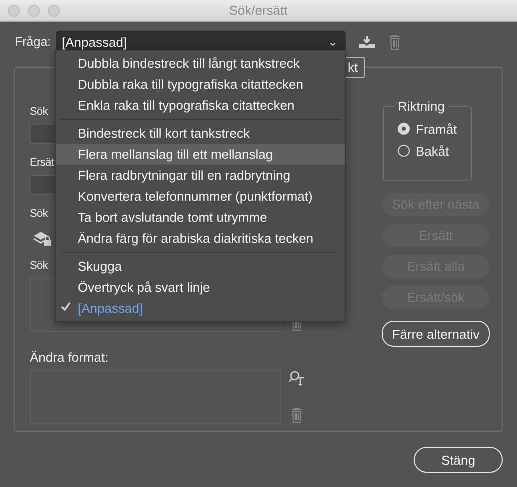  I want to click on menu-item: Dubbla bindestreck till långt tankstreck, so click(200, 63).